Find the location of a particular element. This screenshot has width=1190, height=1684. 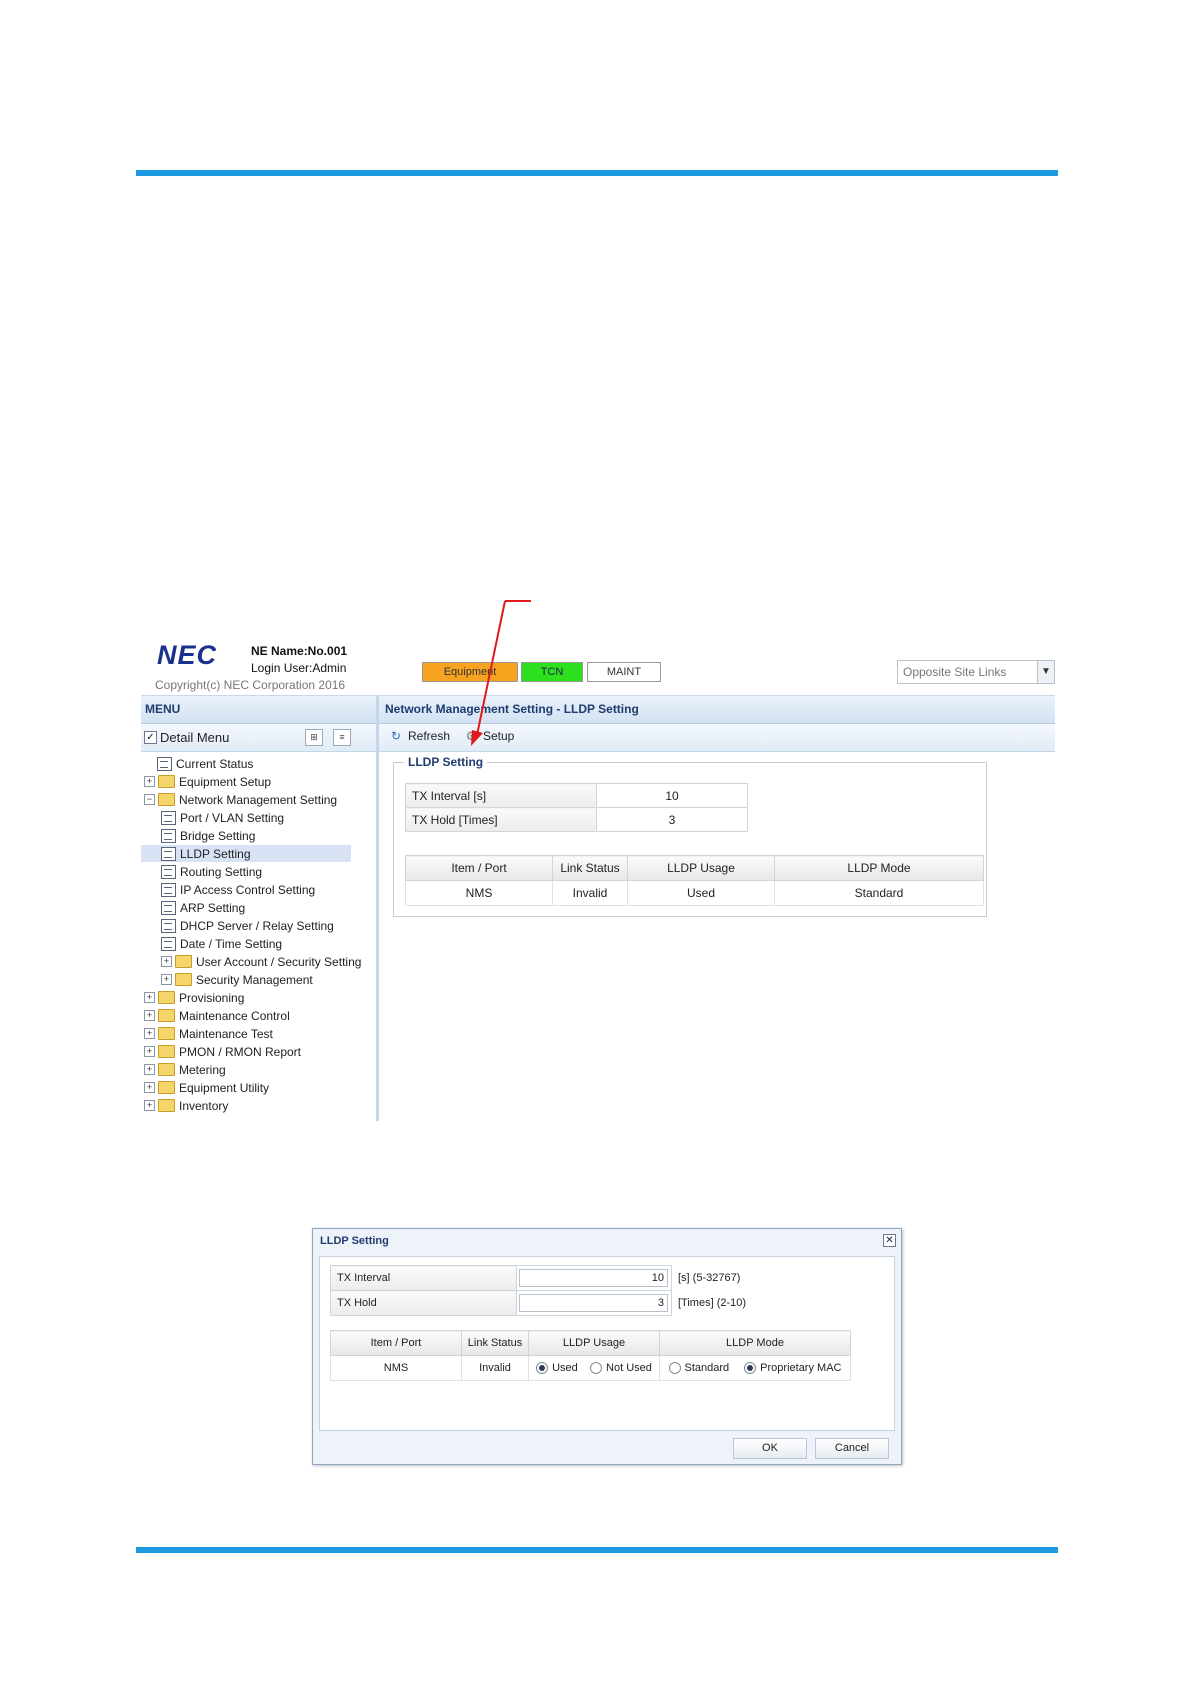

cancel-button: Cancel is located at coordinates (852, 1448).